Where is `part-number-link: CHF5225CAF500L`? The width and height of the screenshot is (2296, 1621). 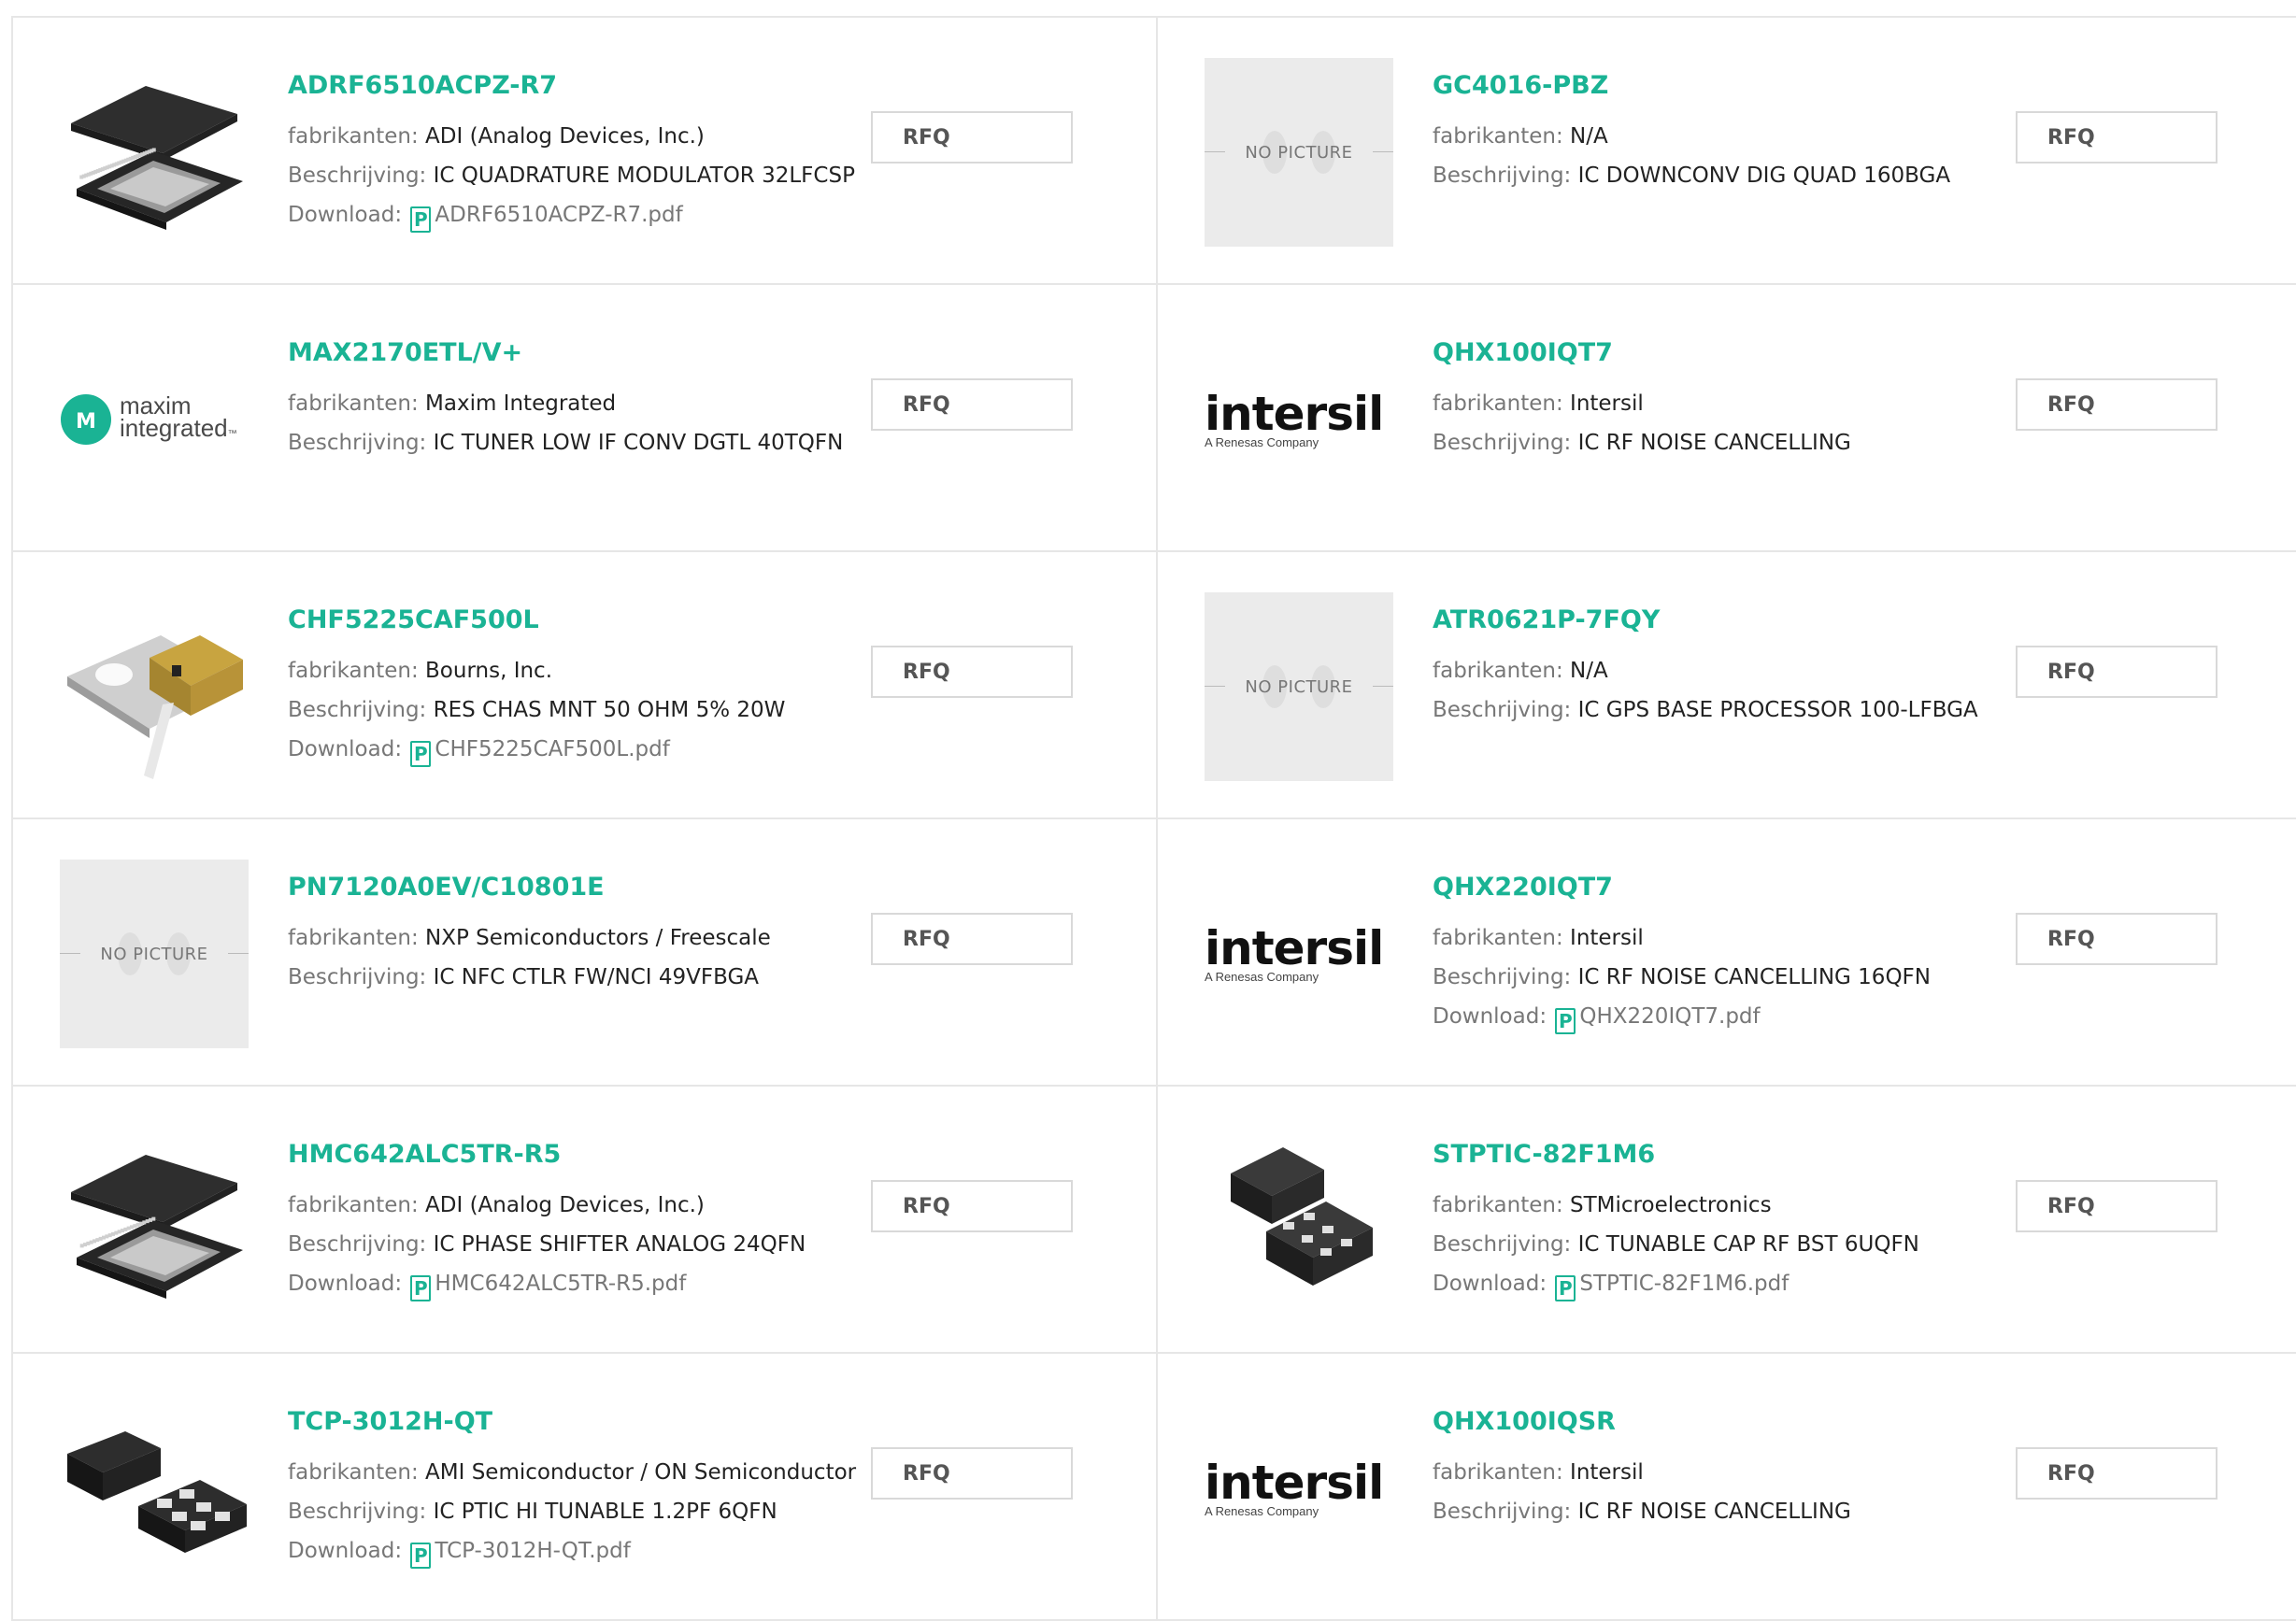 part-number-link: CHF5225CAF500L is located at coordinates (577, 620).